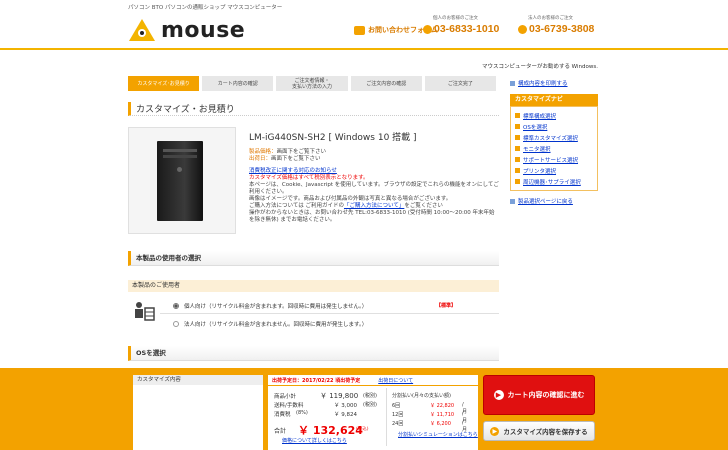 The height and width of the screenshot is (450, 728). What do you see at coordinates (359, 30) in the screenshot?
I see `mail-icon` at bounding box center [359, 30].